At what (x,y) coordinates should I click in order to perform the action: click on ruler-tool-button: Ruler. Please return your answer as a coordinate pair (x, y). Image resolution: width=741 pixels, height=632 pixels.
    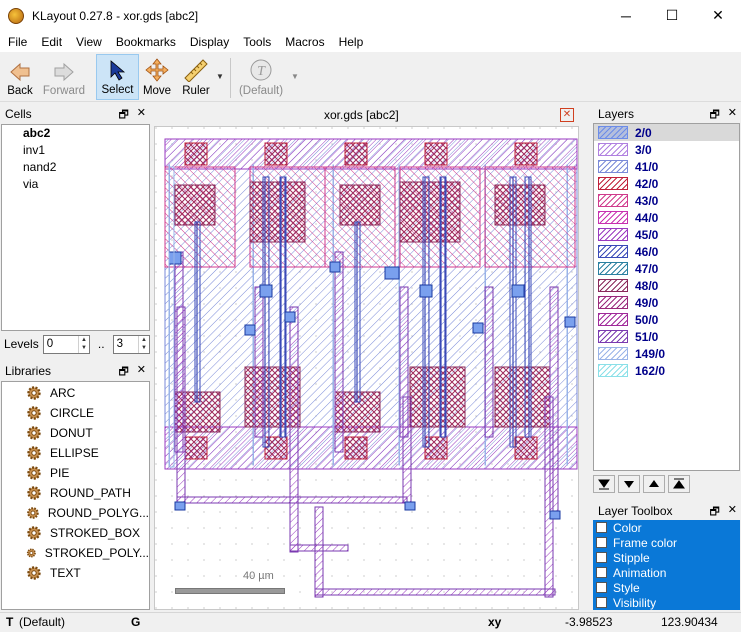
    Looking at the image, I should click on (196, 77).